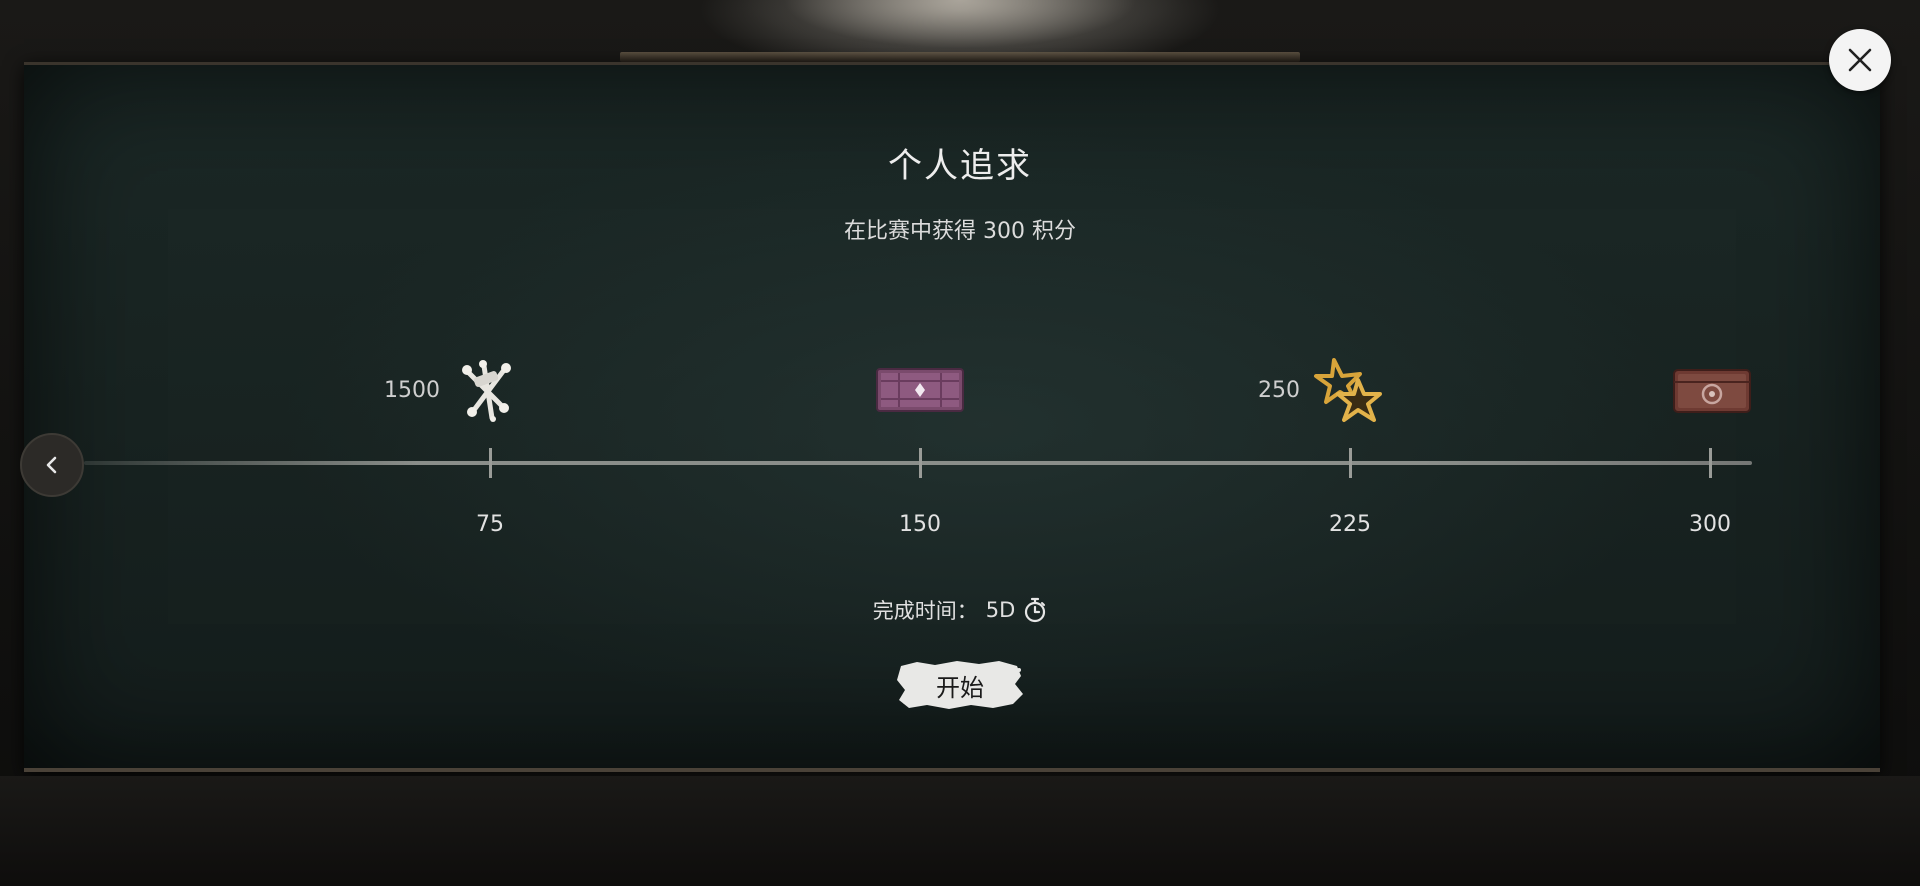 This screenshot has height=886, width=1920. Describe the element at coordinates (1035, 610) in the screenshot. I see `stopwatch-icon` at that location.